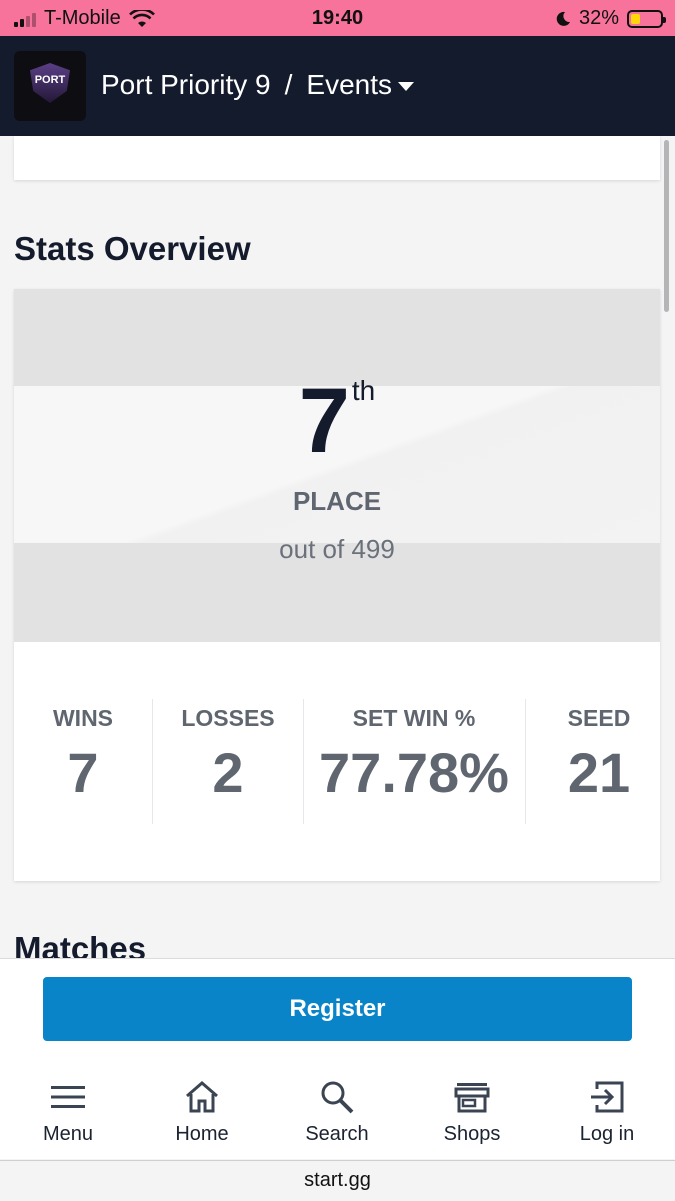 The width and height of the screenshot is (675, 1201). I want to click on menu-icon, so click(68, 1097).